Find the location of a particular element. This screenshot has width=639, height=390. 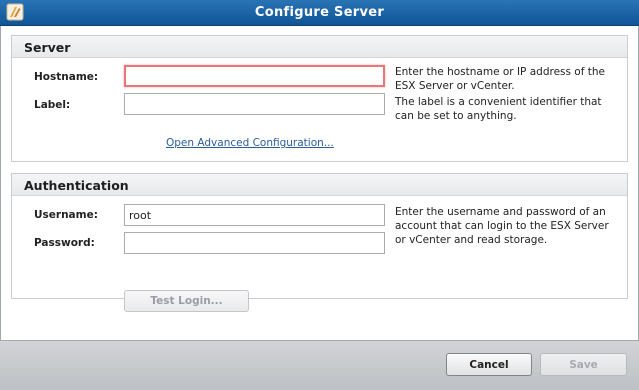

username-label: Username: is located at coordinates (66, 215).